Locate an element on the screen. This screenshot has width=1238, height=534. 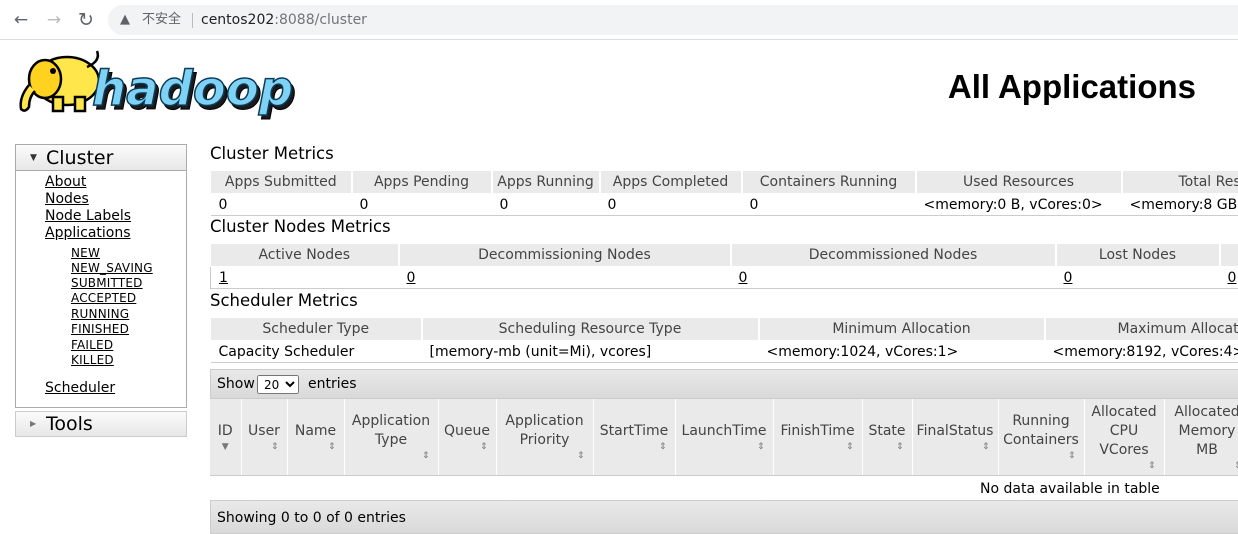
col-header-allocated-cpu-vcores: Allocated CPU VCores ⇕ is located at coordinates (1124, 437).